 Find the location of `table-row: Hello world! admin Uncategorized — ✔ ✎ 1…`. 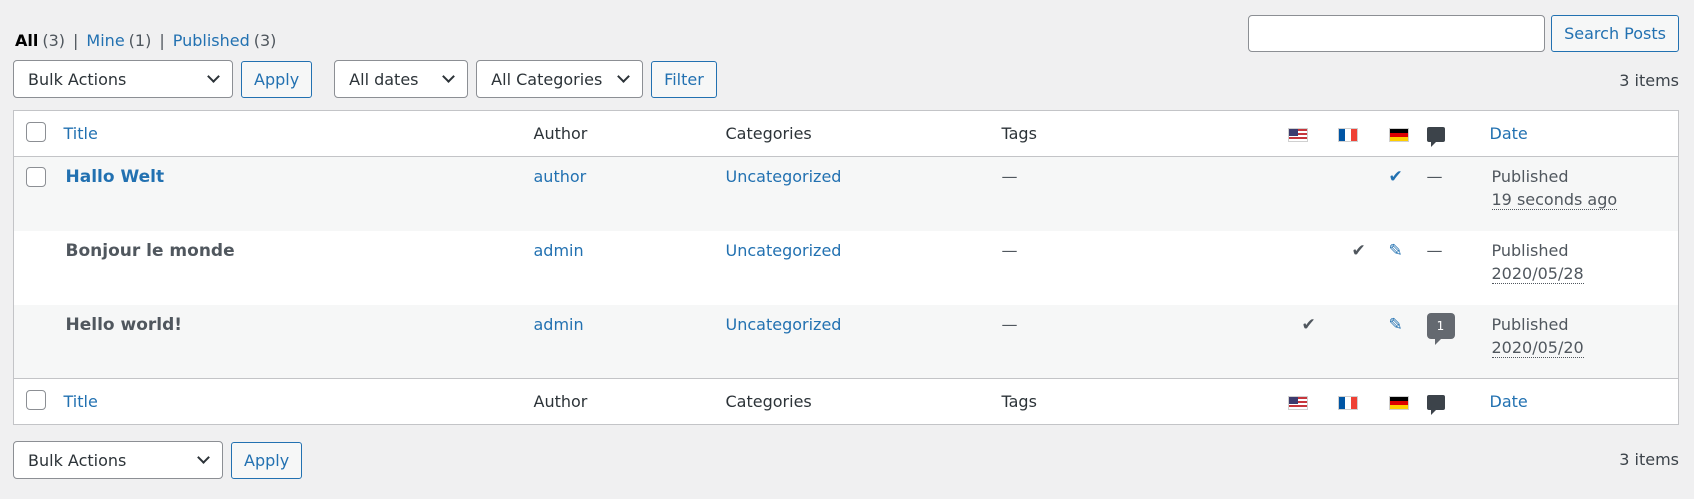

table-row: Hello world! admin Uncategorized — ✔ ✎ 1… is located at coordinates (846, 341).